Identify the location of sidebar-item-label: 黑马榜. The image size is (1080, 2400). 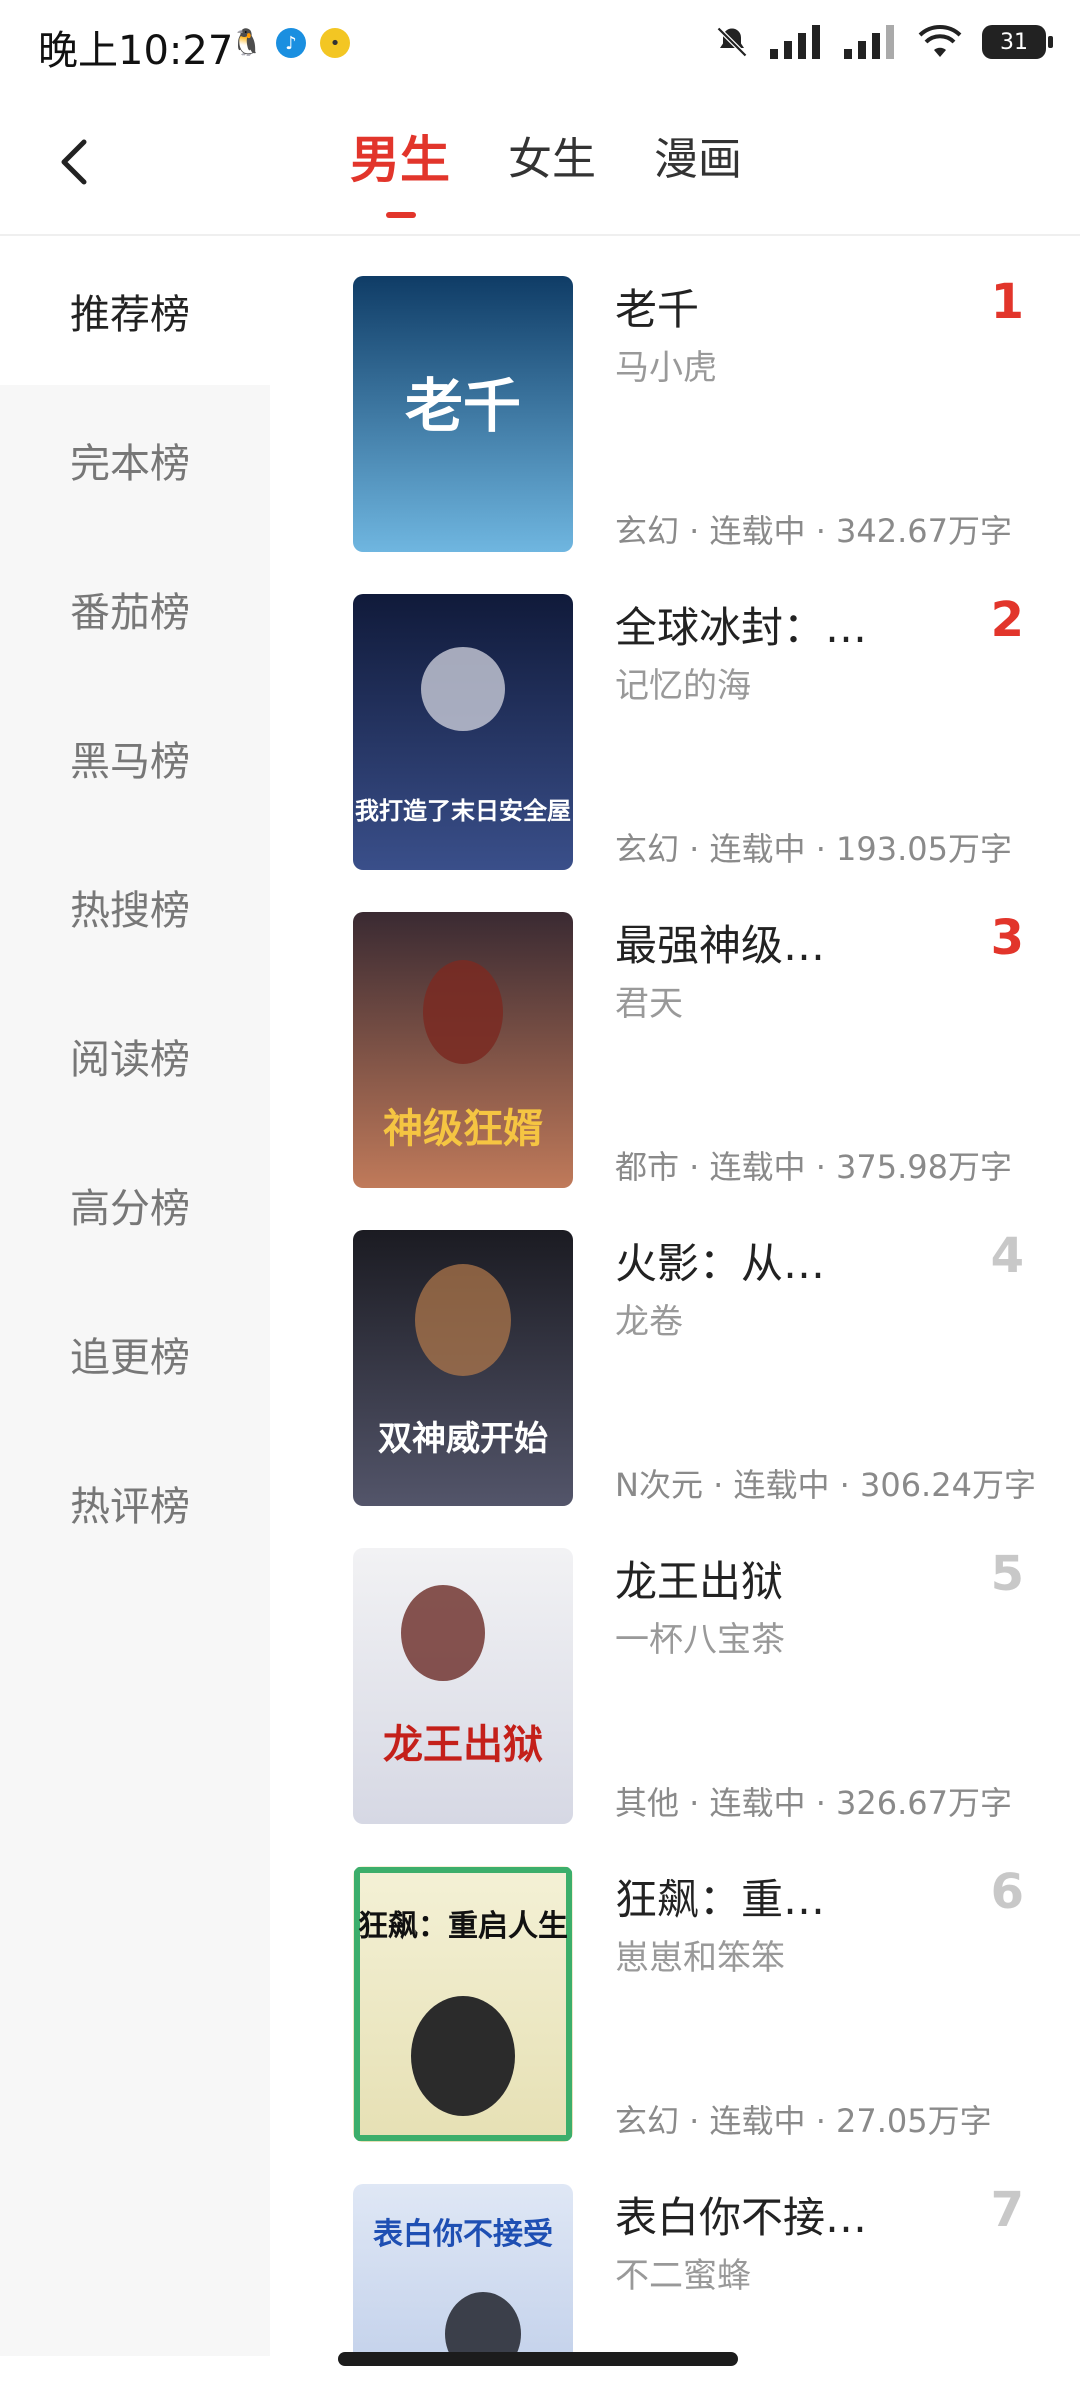
(130, 761).